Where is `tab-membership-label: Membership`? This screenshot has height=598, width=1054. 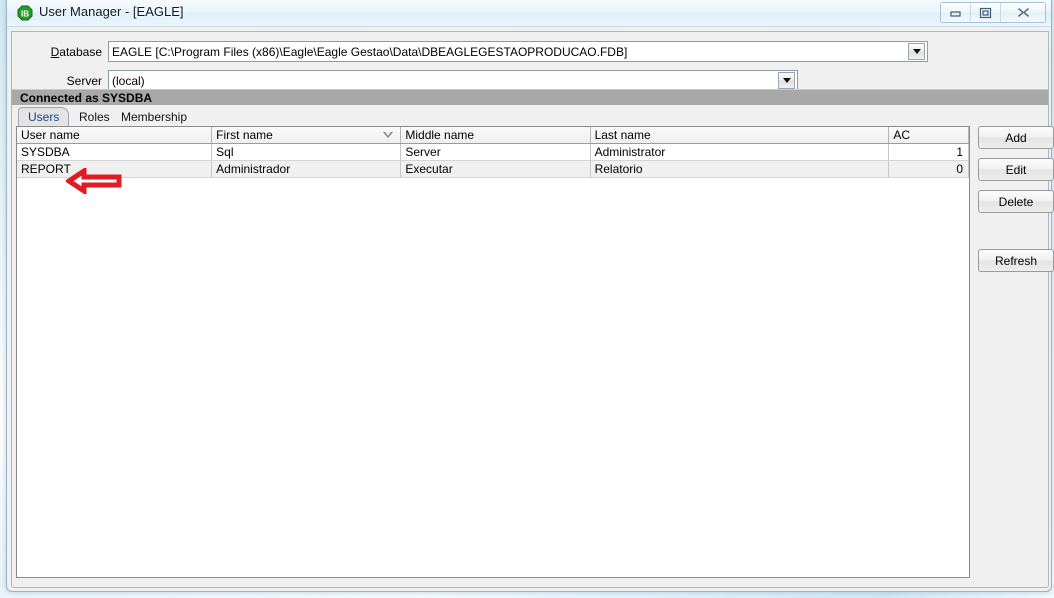 tab-membership-label: Membership is located at coordinates (154, 116).